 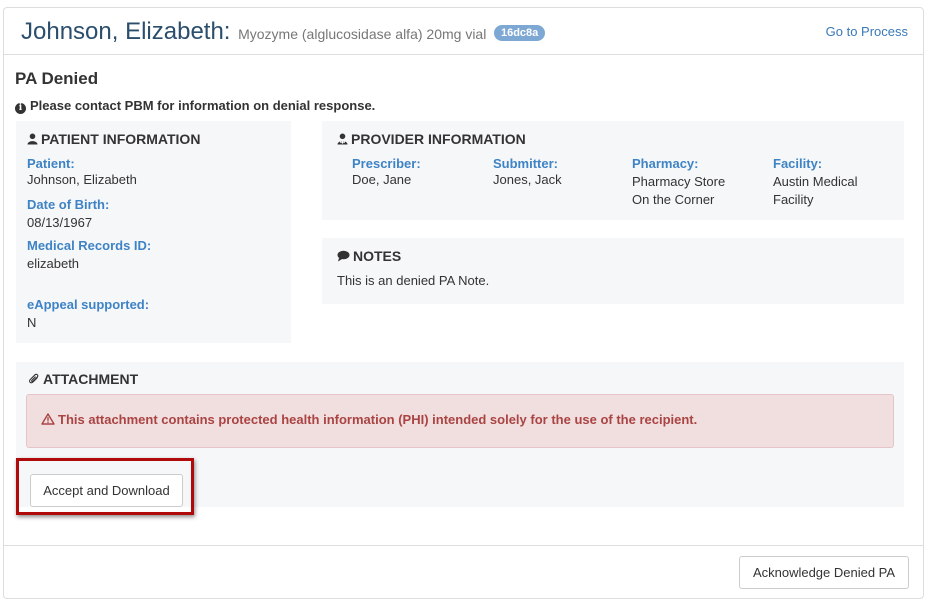 I want to click on dob-label: Date of Birth:, so click(x=68, y=204).